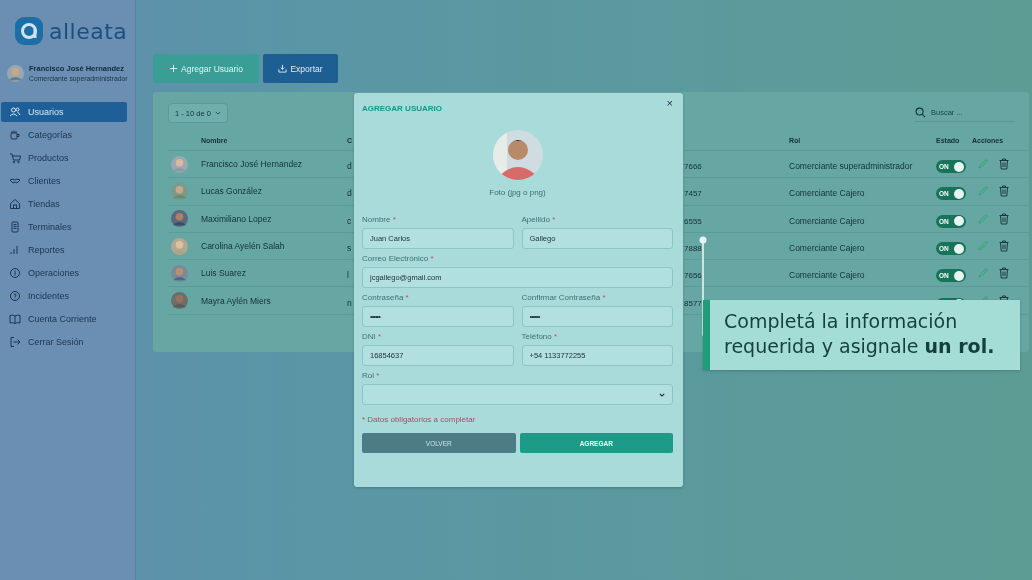 Image resolution: width=1032 pixels, height=580 pixels. What do you see at coordinates (243, 246) in the screenshot?
I see `table-cell-text: Carolina Ayelén Salah` at bounding box center [243, 246].